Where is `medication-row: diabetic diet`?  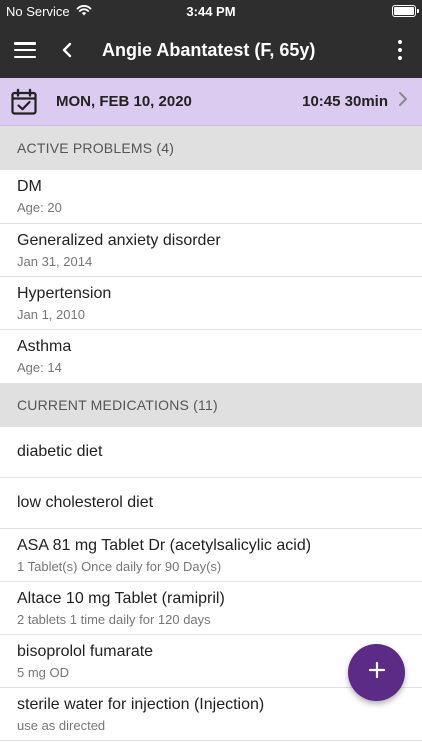 medication-row: diabetic diet is located at coordinates (211, 452).